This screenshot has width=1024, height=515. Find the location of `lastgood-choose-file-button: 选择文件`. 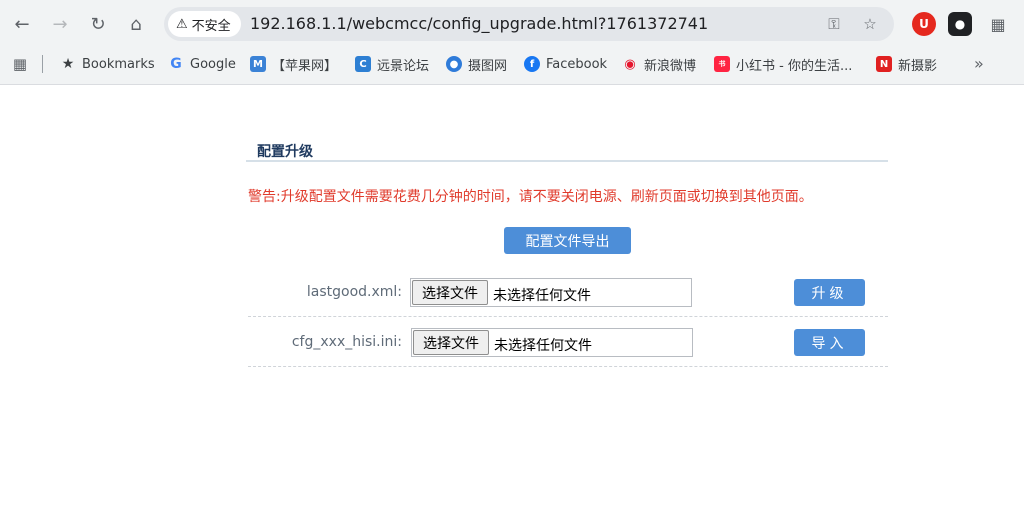

lastgood-choose-file-button: 选择文件 is located at coordinates (450, 292).